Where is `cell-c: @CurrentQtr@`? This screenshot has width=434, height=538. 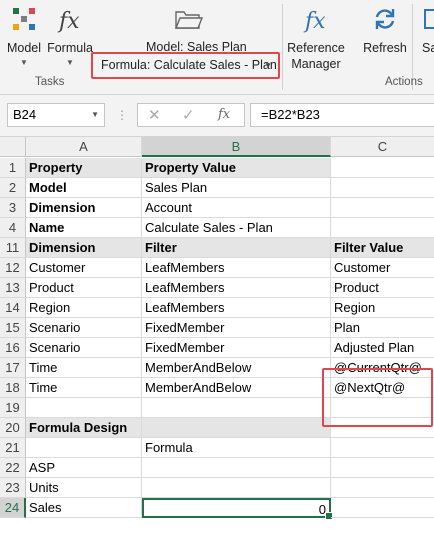
cell-c: @CurrentQtr@ is located at coordinates (382, 368).